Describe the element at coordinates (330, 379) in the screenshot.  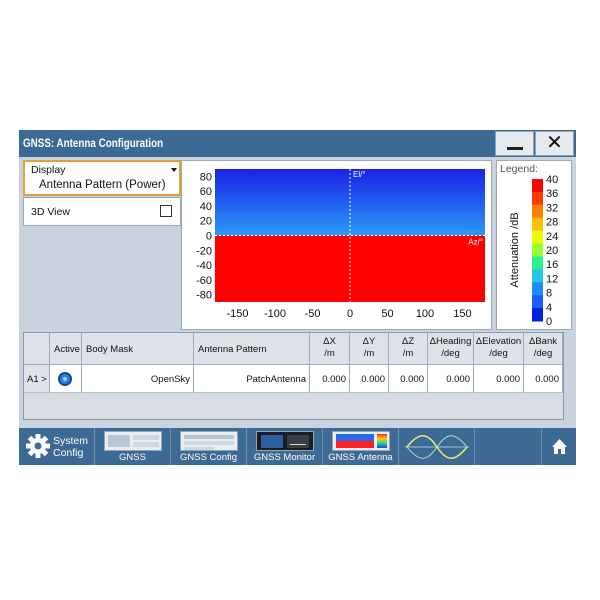
I see `dx-cell: 0.000` at that location.